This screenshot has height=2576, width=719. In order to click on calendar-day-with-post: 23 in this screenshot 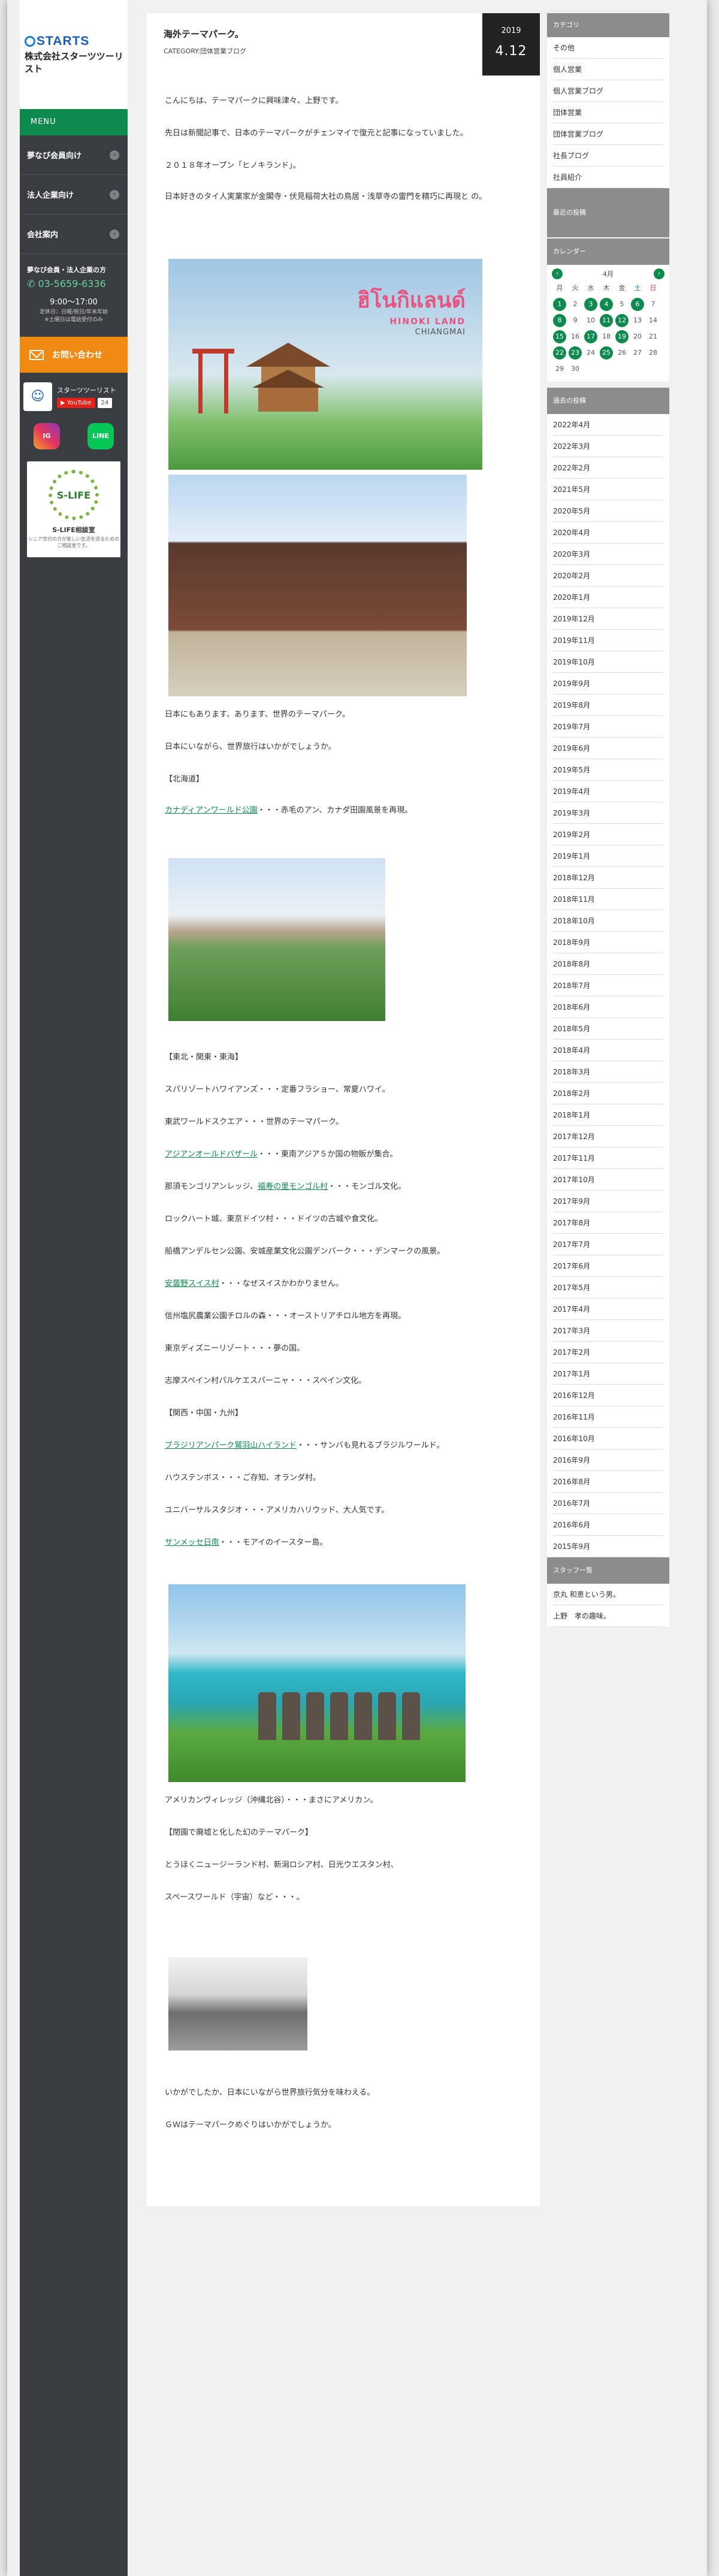, I will do `click(575, 353)`.